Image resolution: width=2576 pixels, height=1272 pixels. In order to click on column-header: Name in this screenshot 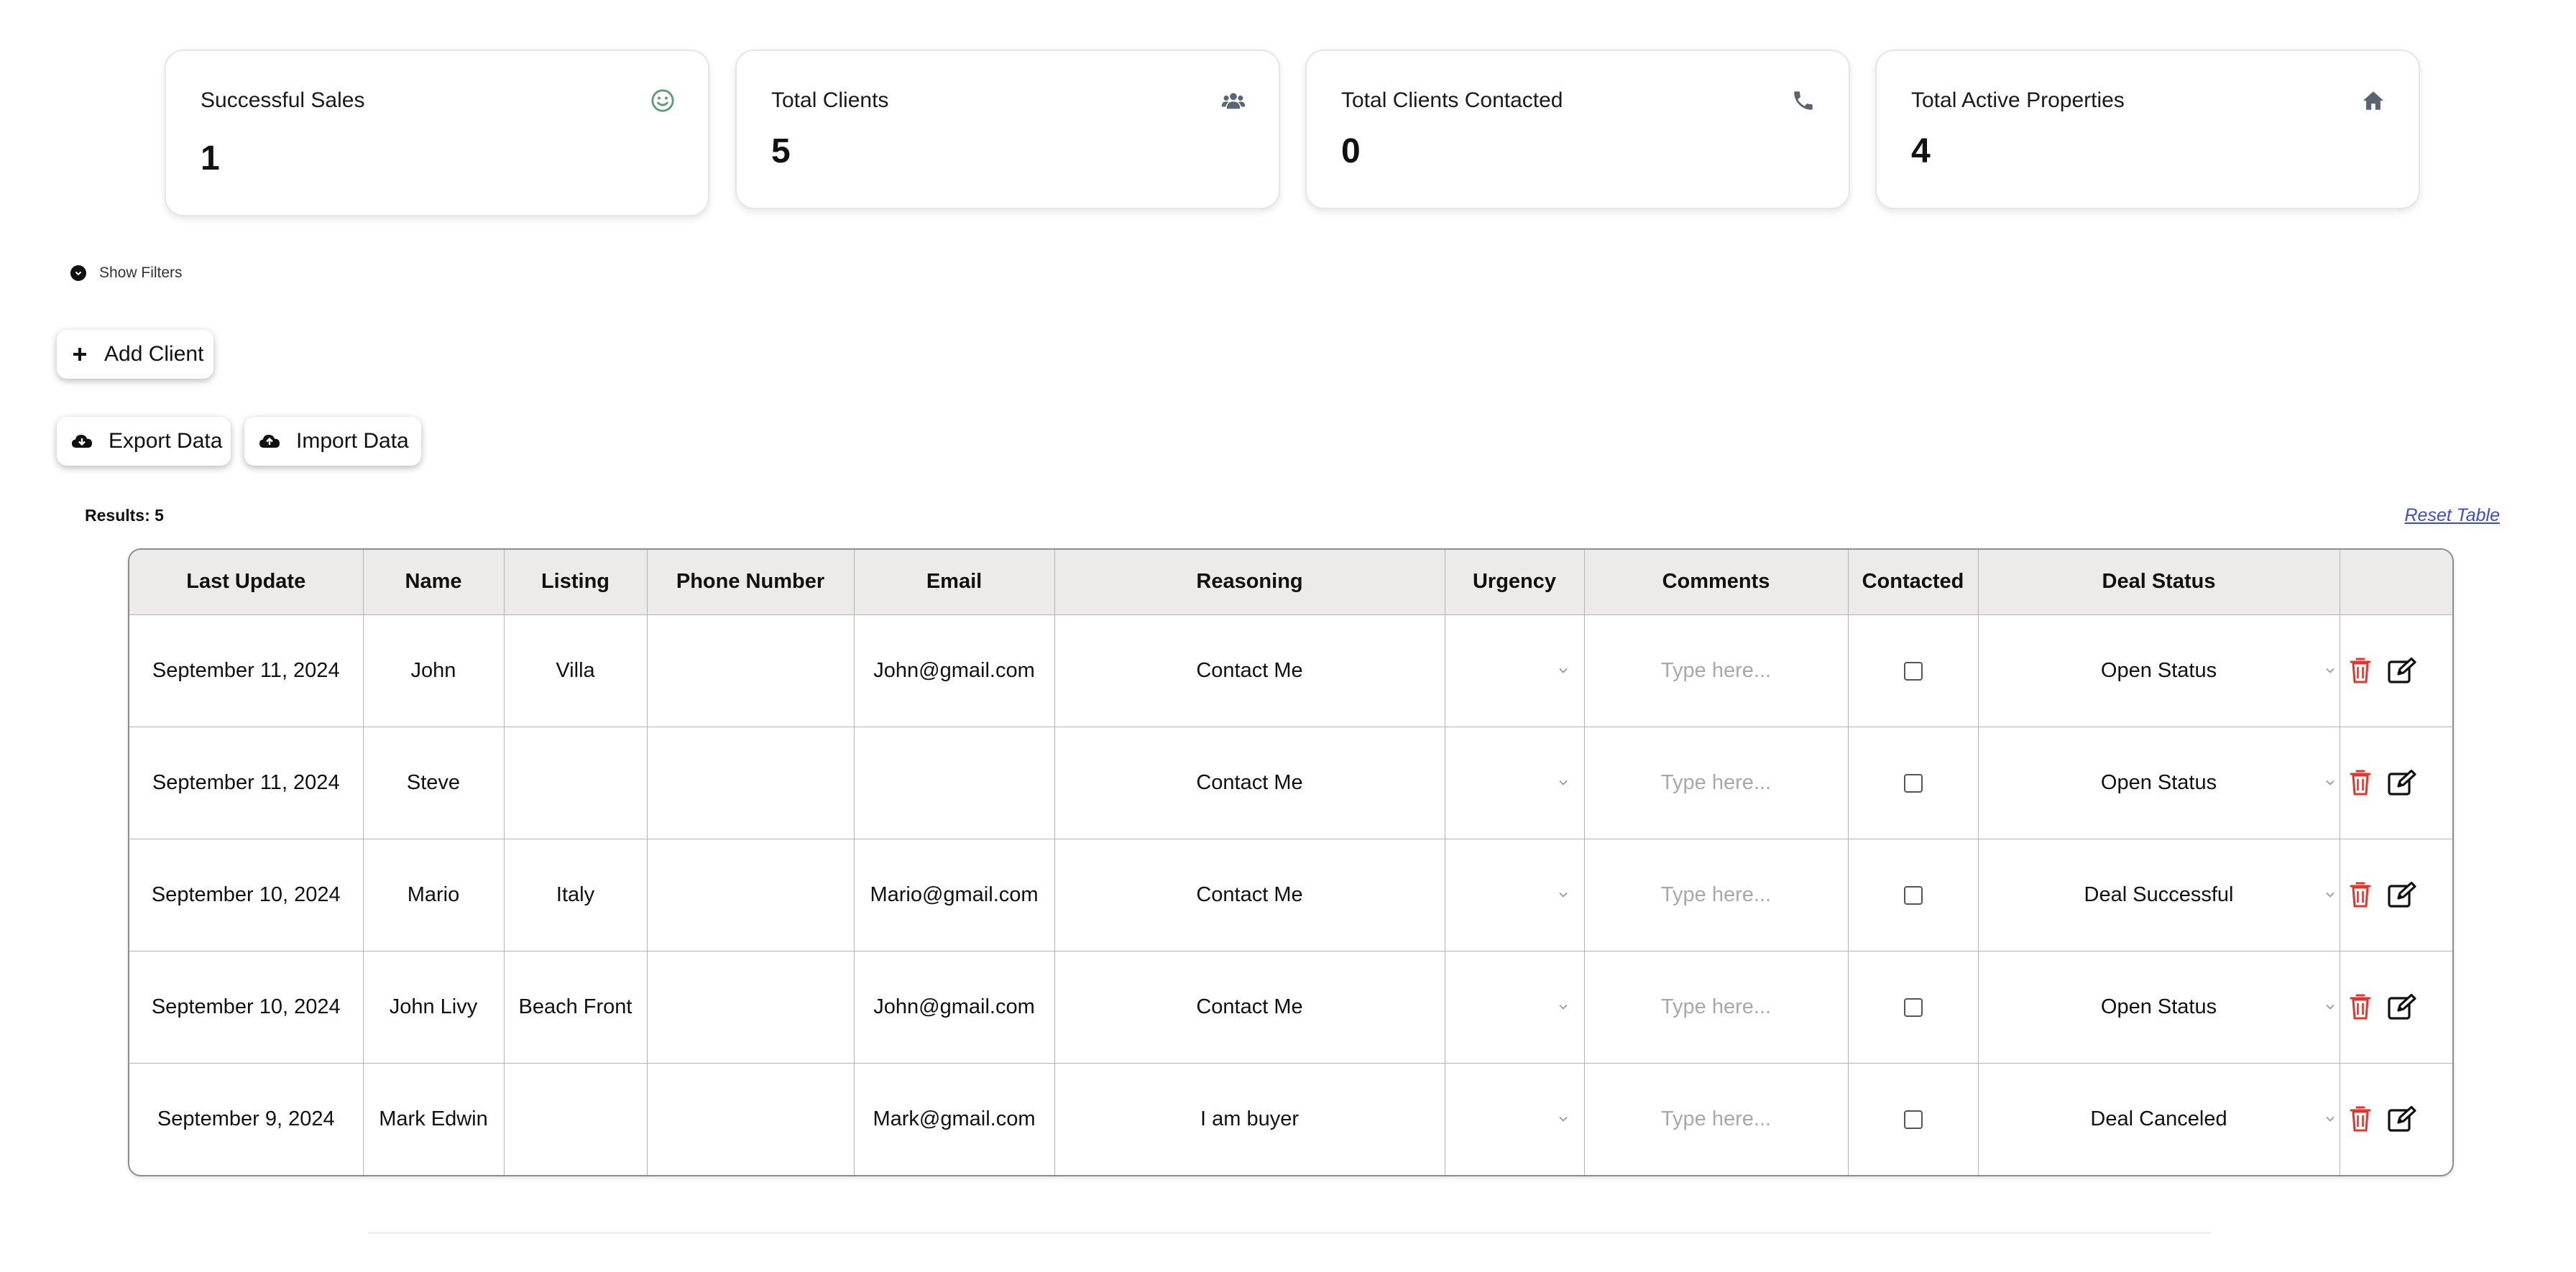, I will do `click(433, 582)`.